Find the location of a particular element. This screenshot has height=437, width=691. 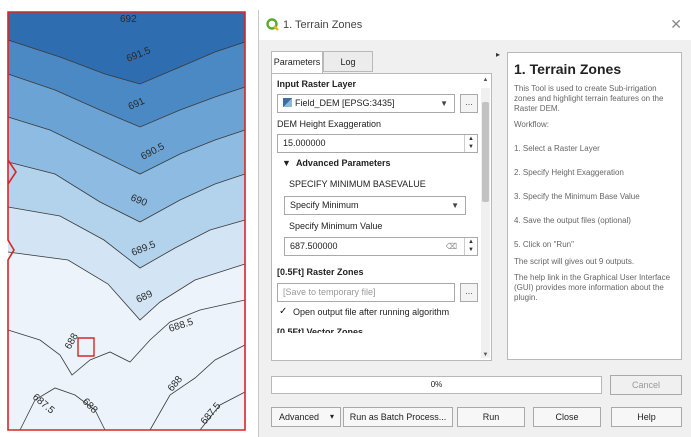

input-raster-label: Input Raster Layer is located at coordinates (317, 84).